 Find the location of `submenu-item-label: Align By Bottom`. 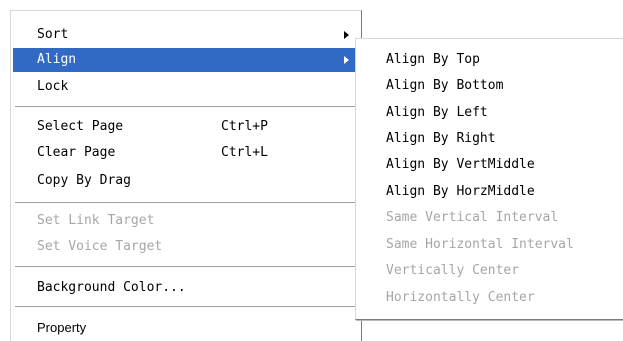

submenu-item-label: Align By Bottom is located at coordinates (445, 85).